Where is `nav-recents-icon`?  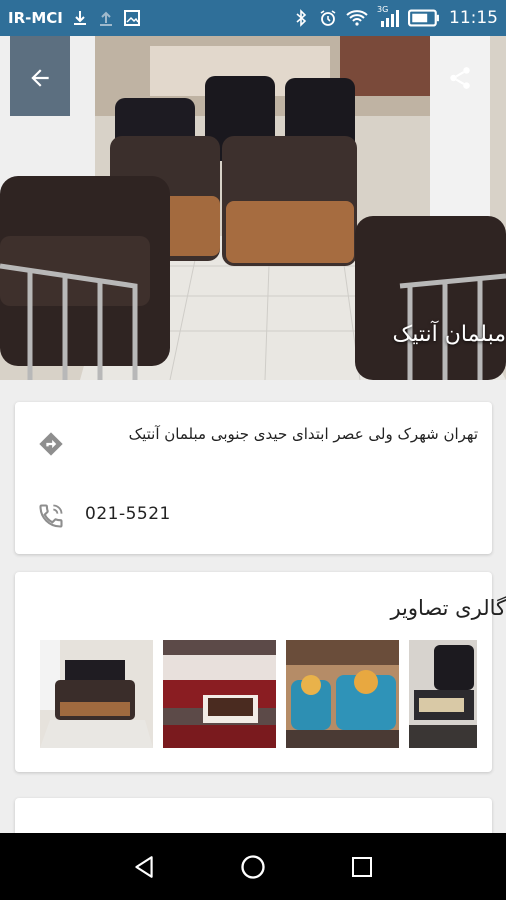 nav-recents-icon is located at coordinates (361, 866).